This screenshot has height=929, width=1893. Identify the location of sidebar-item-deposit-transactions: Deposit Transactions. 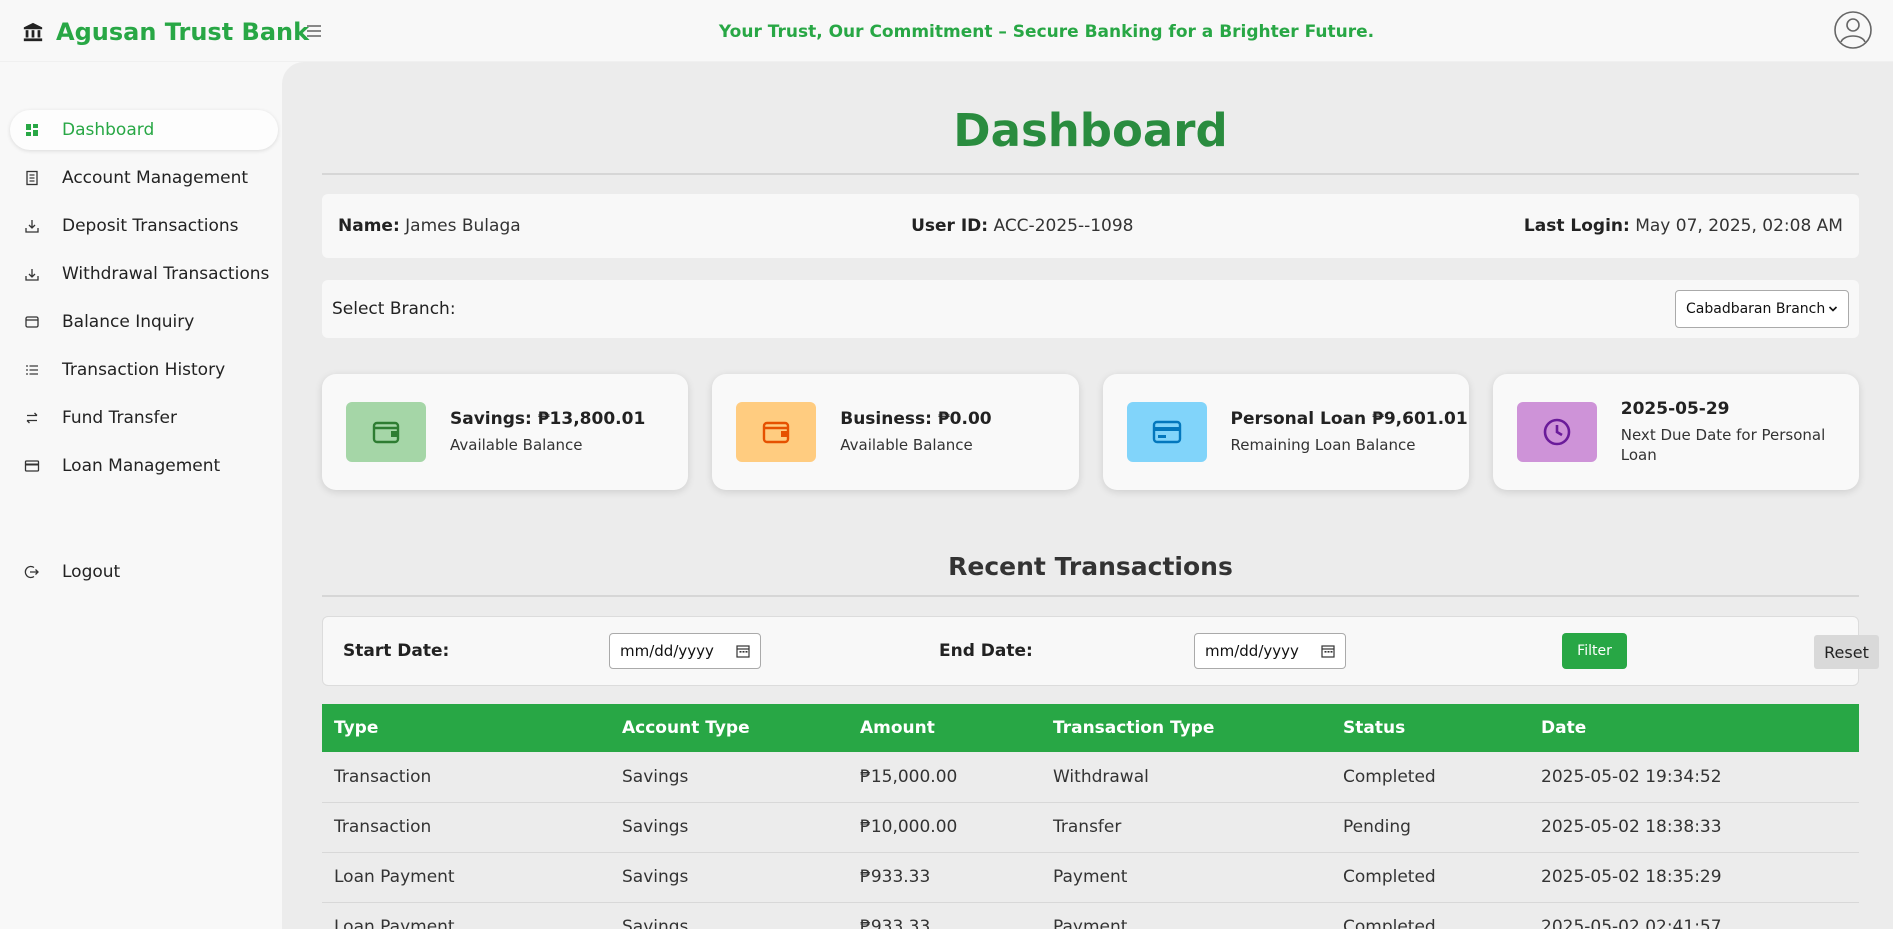
(144, 226).